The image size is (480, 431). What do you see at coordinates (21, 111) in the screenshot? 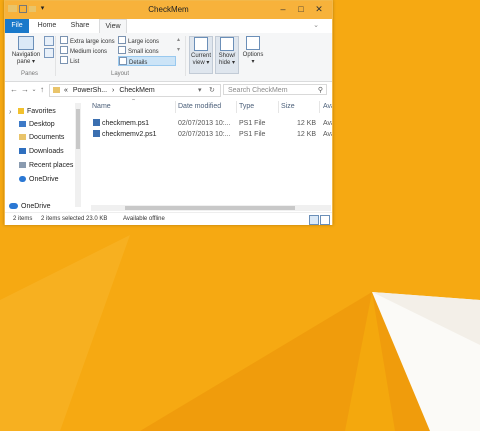
I see `star-icon` at bounding box center [21, 111].